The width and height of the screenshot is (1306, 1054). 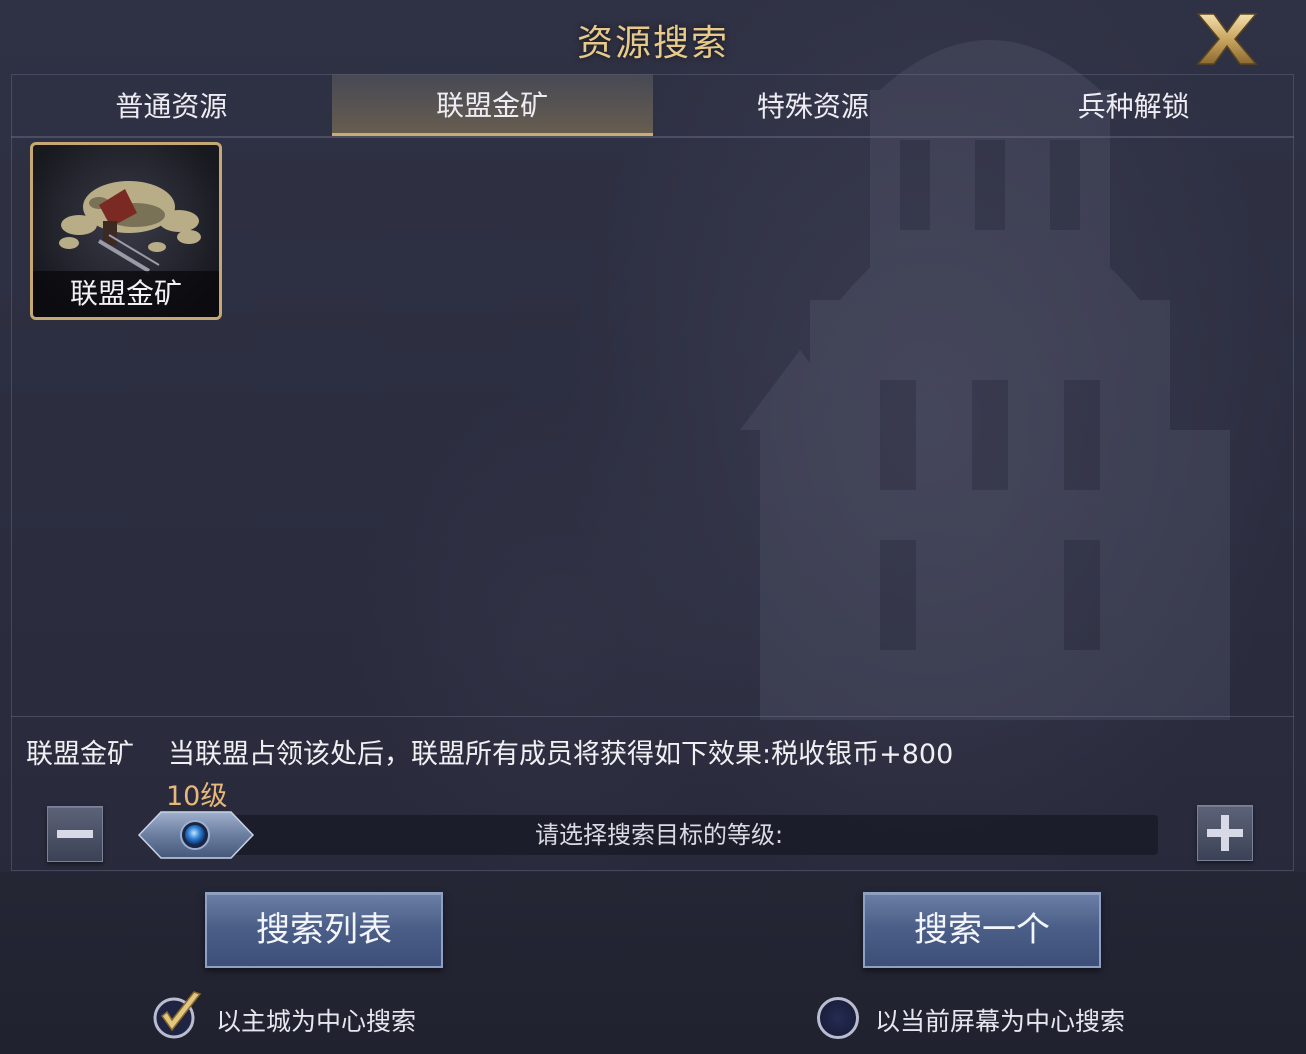 I want to click on resource-card-label: 联盟金矿, so click(x=126, y=294).